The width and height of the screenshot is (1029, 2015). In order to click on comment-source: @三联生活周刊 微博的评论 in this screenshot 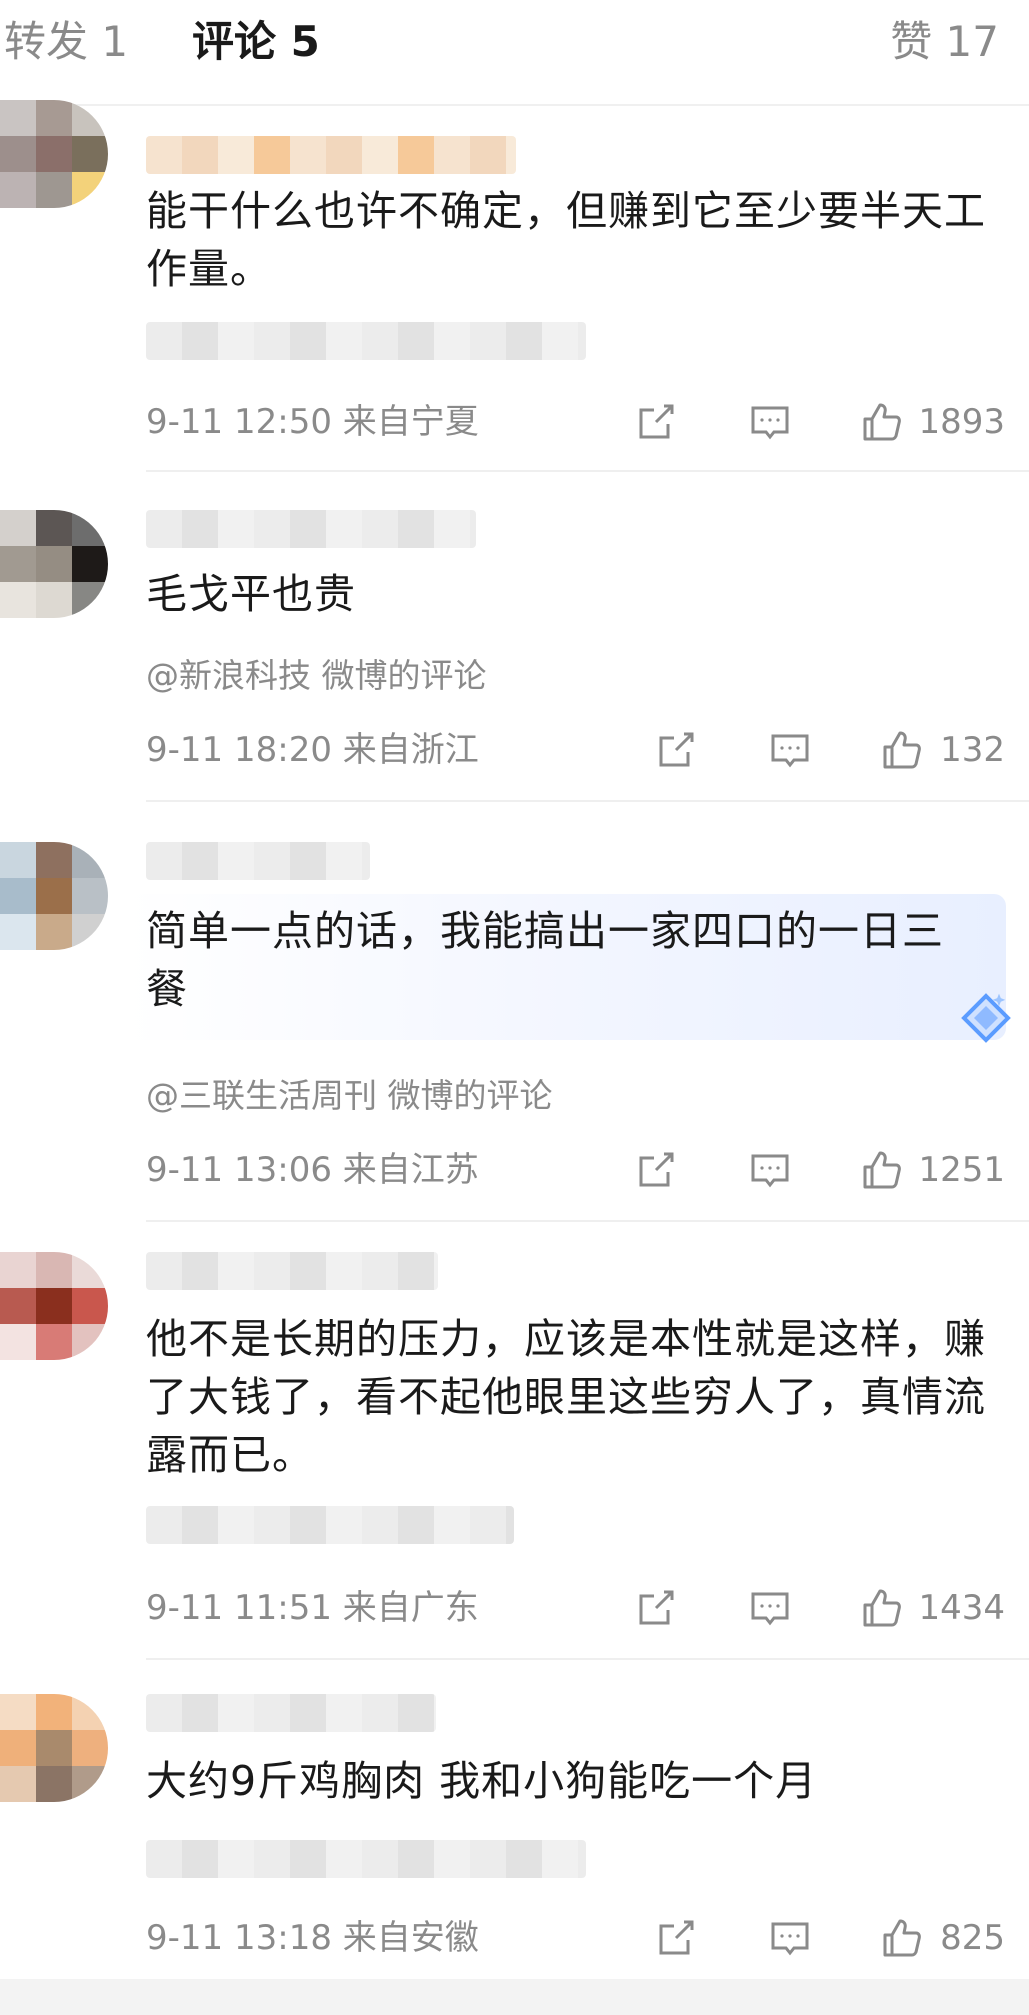, I will do `click(349, 1096)`.